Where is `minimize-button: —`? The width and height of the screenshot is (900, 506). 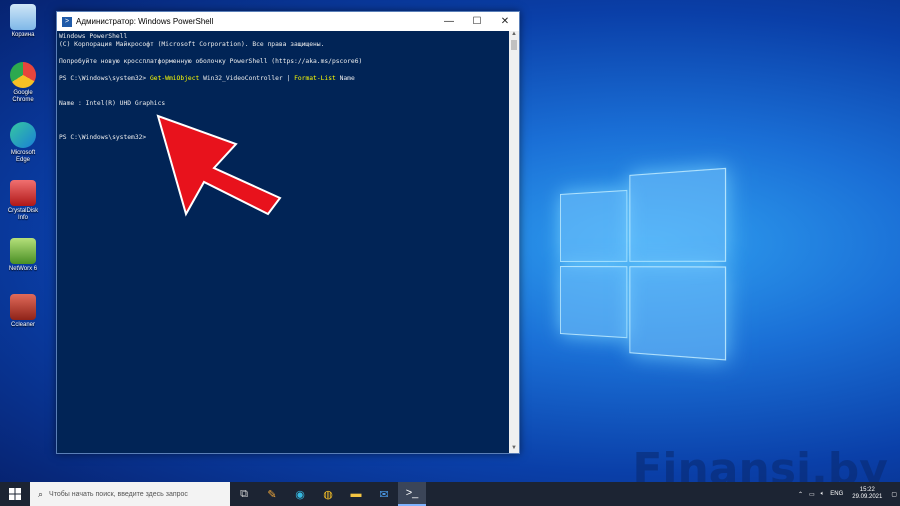 minimize-button: — is located at coordinates (449, 21).